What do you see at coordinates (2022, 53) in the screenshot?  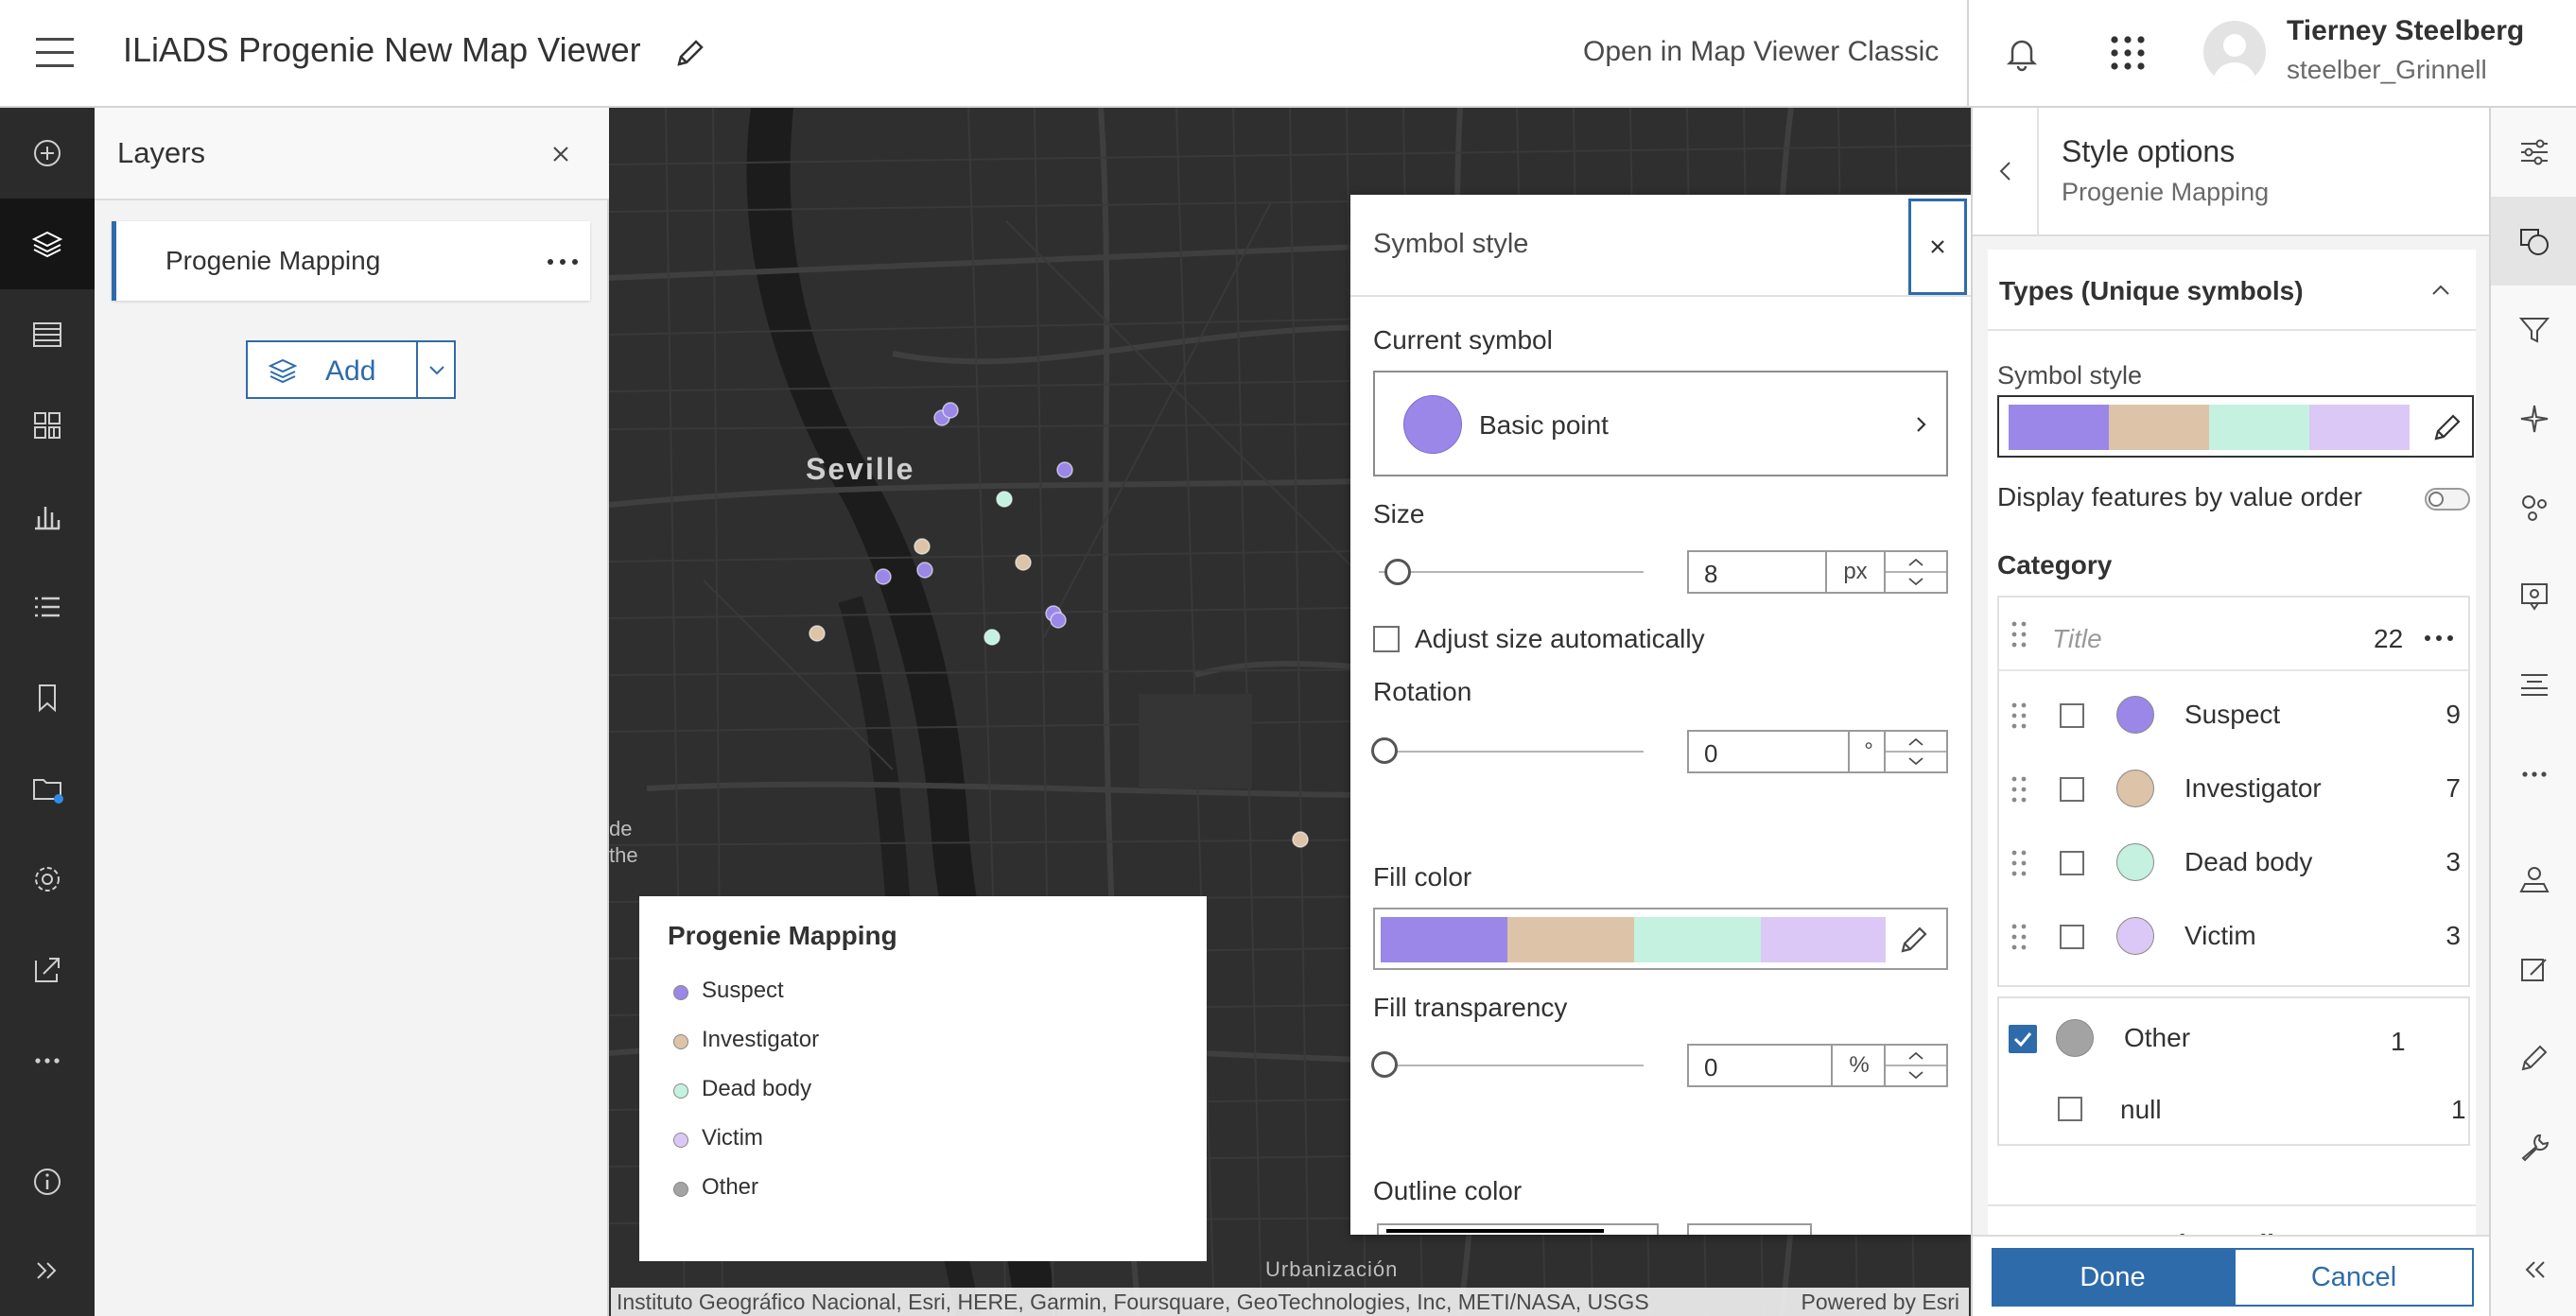 I see `notifications-bell-icon` at bounding box center [2022, 53].